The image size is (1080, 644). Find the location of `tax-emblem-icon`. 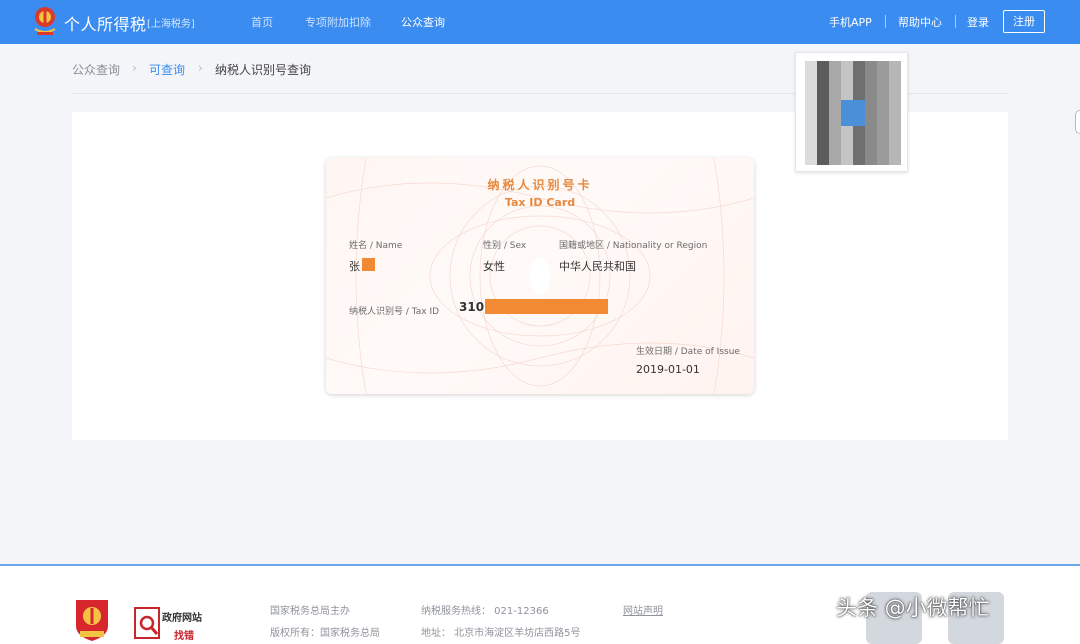

tax-emblem-icon is located at coordinates (45, 21).